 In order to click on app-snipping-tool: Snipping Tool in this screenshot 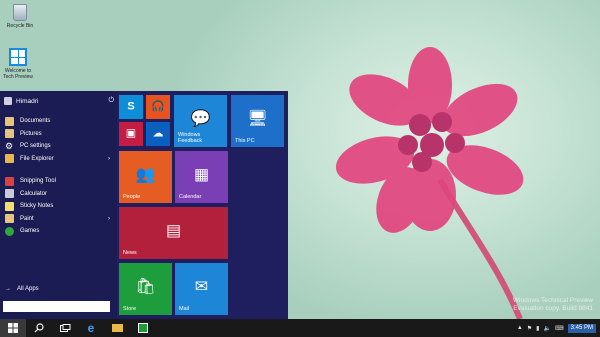, I will do `click(58, 181)`.